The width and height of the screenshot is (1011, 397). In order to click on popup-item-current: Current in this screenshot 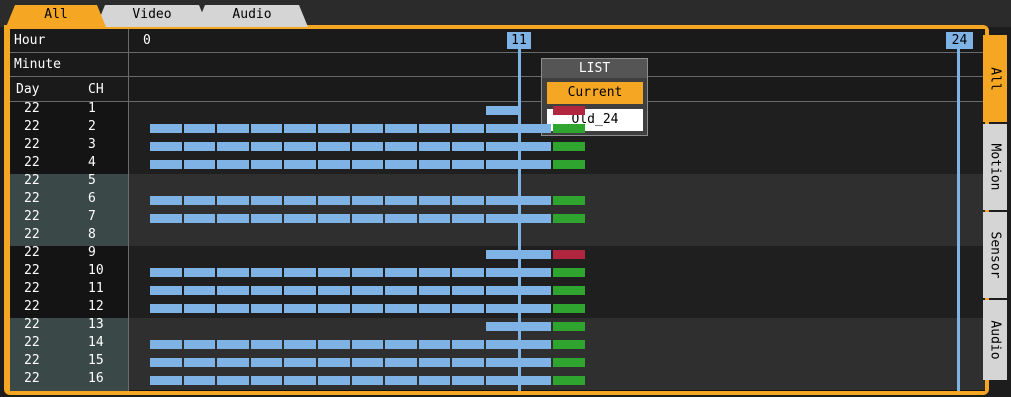, I will do `click(595, 93)`.